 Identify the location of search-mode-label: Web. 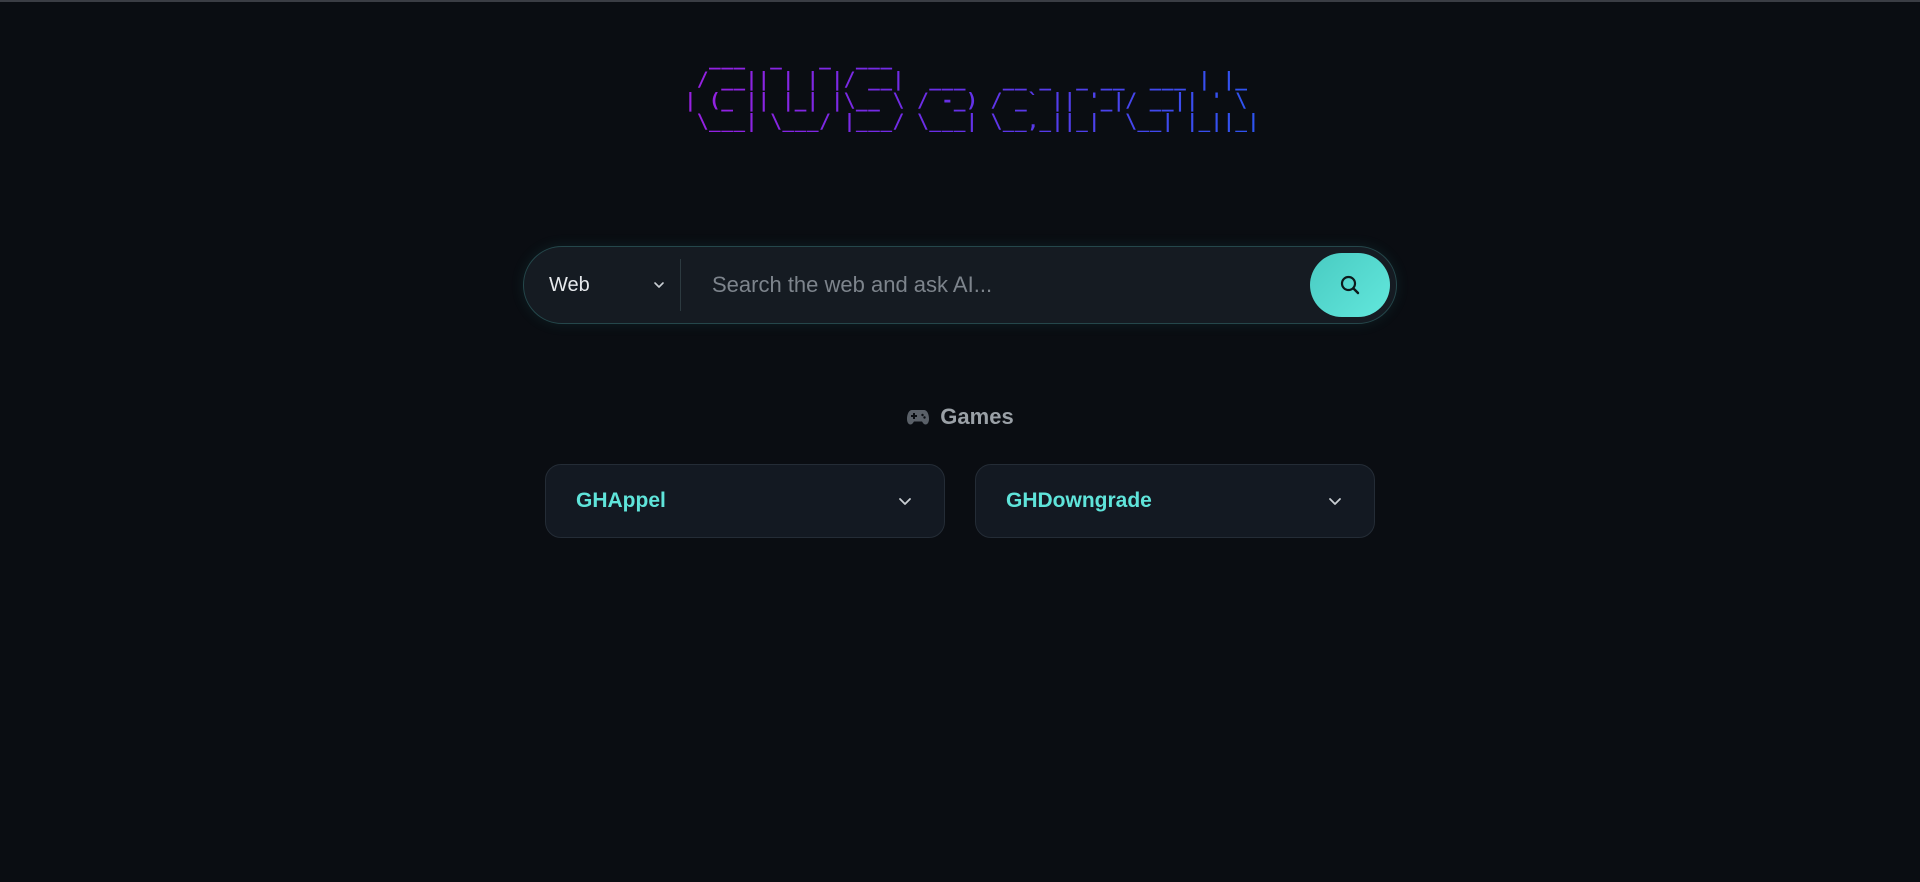
(569, 284).